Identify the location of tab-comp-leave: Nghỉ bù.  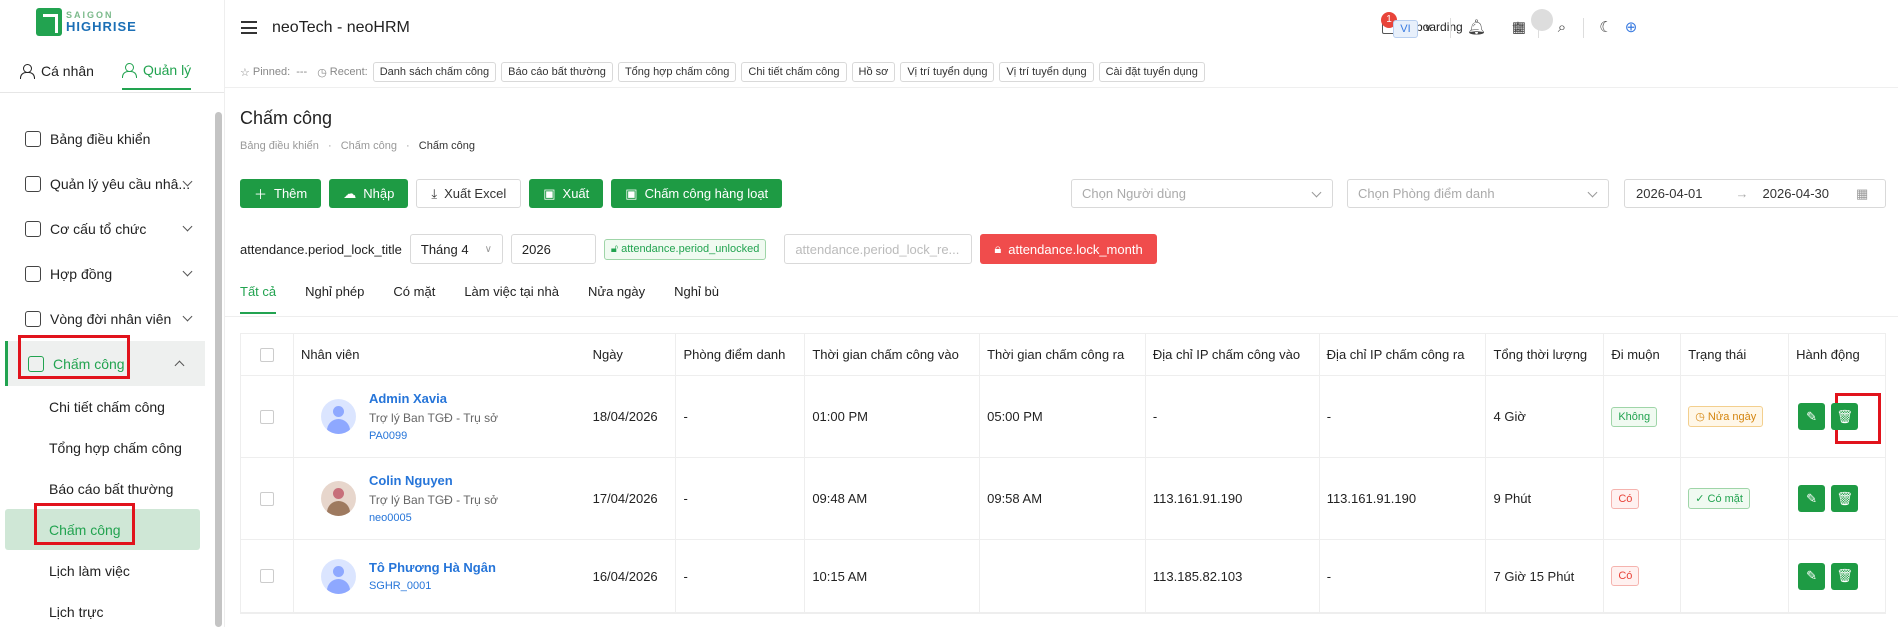
(696, 299).